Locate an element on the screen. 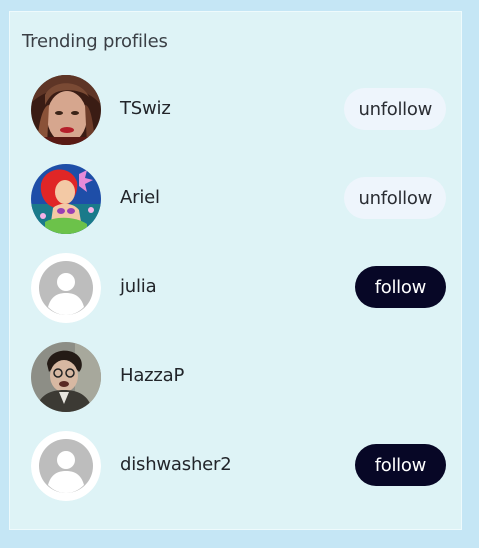  username: Ariel is located at coordinates (140, 197).